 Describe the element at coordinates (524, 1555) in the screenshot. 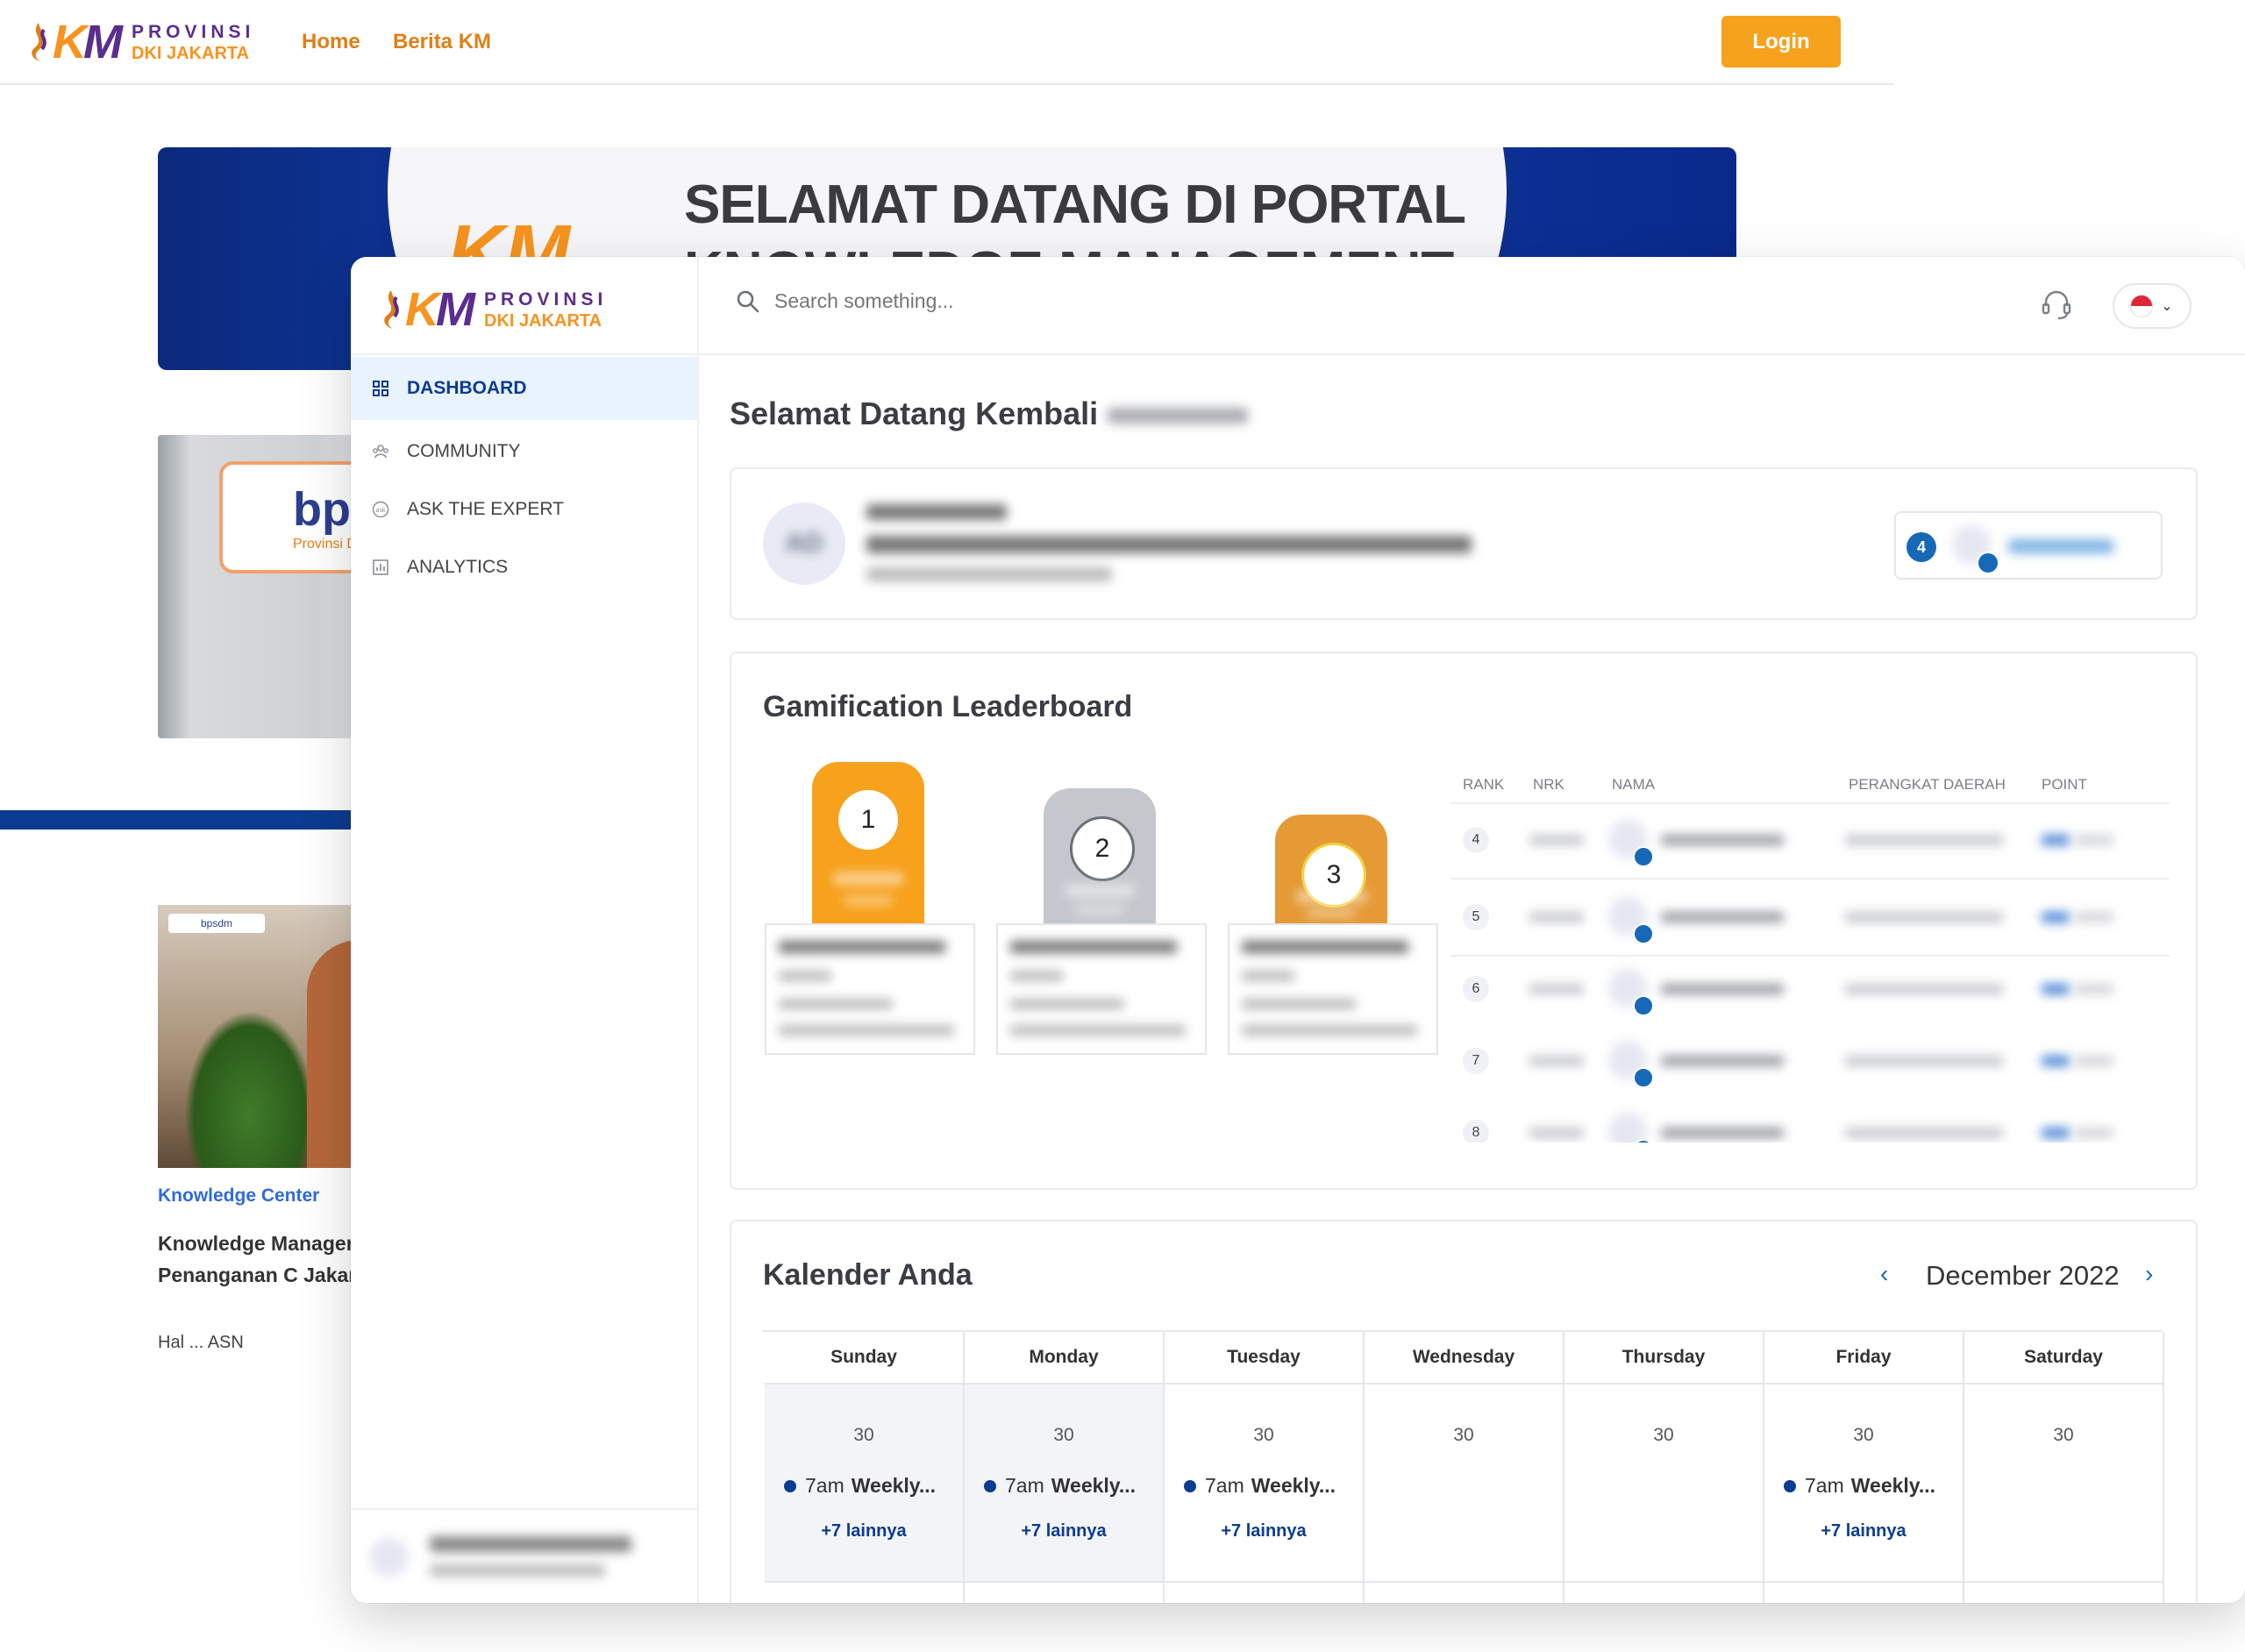

I see `sidebar-user-profile` at that location.